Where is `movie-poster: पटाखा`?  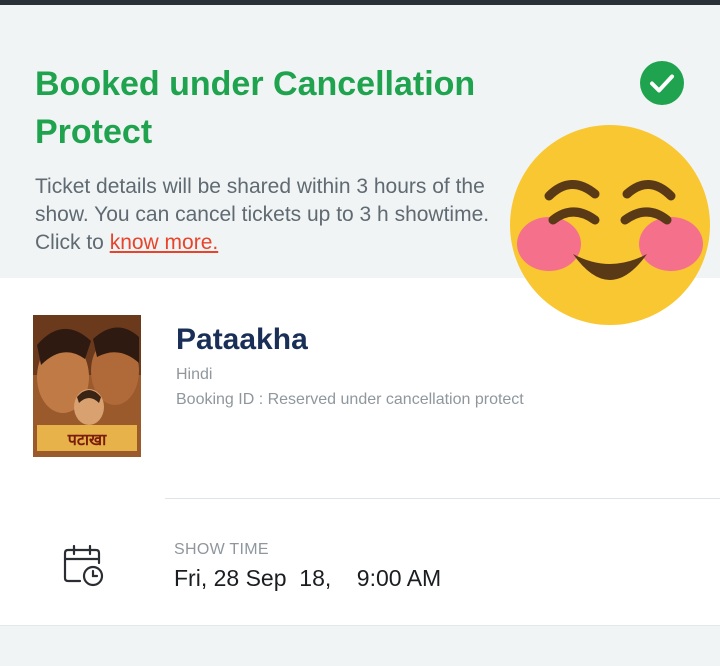
movie-poster: पटाखा is located at coordinates (87, 386).